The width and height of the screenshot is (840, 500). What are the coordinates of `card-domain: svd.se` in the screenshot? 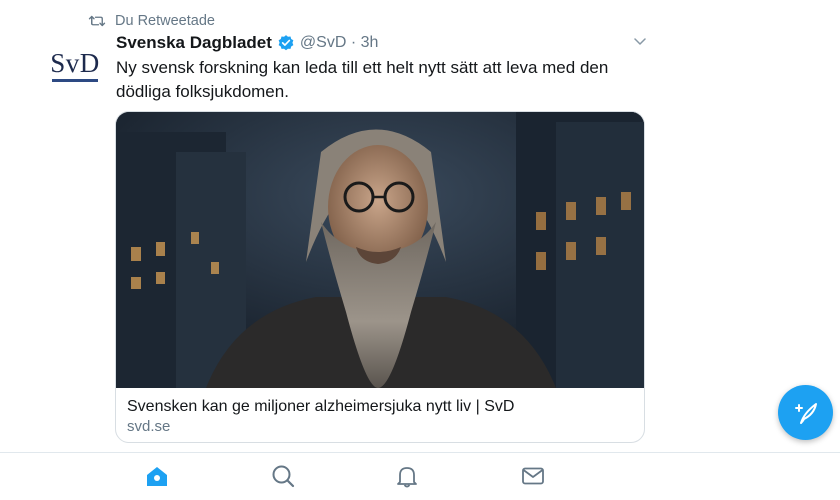 It's located at (149, 426).